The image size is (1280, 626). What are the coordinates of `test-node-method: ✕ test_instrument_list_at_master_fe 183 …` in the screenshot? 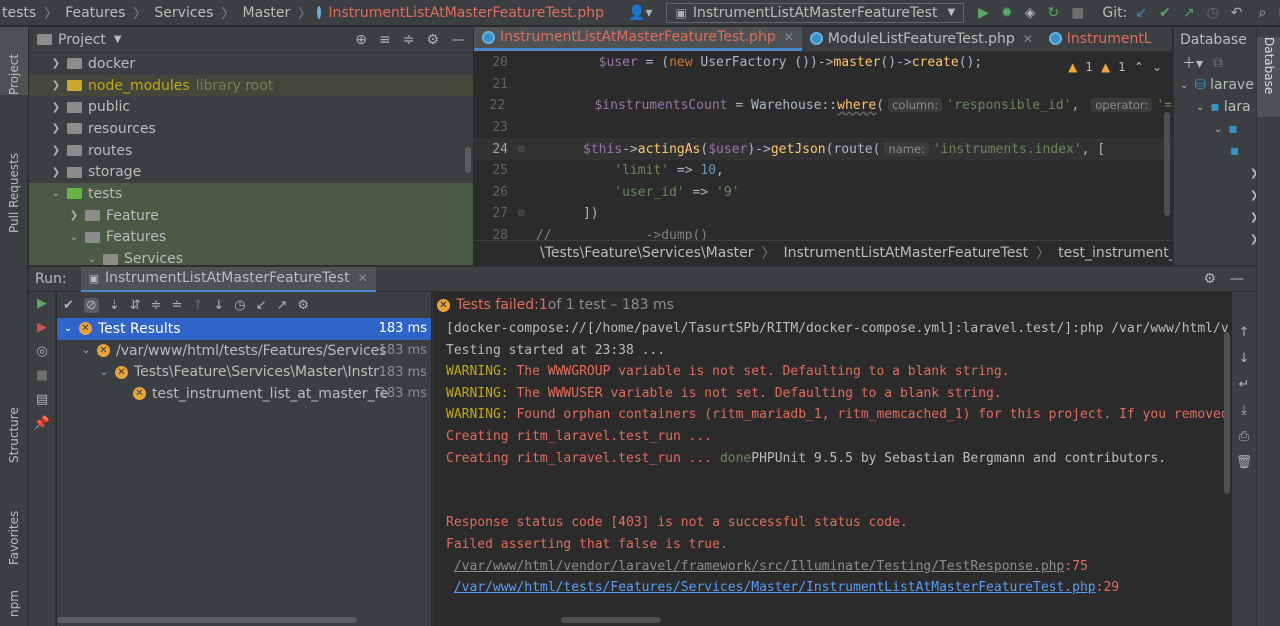 It's located at (244, 394).